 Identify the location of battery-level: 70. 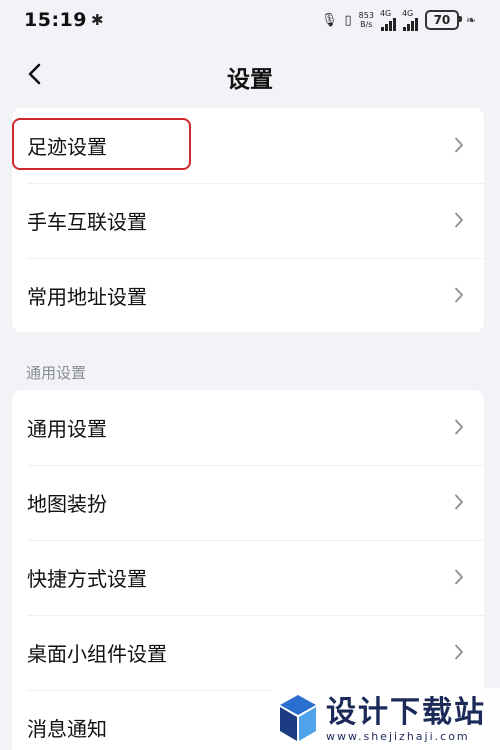
(442, 20).